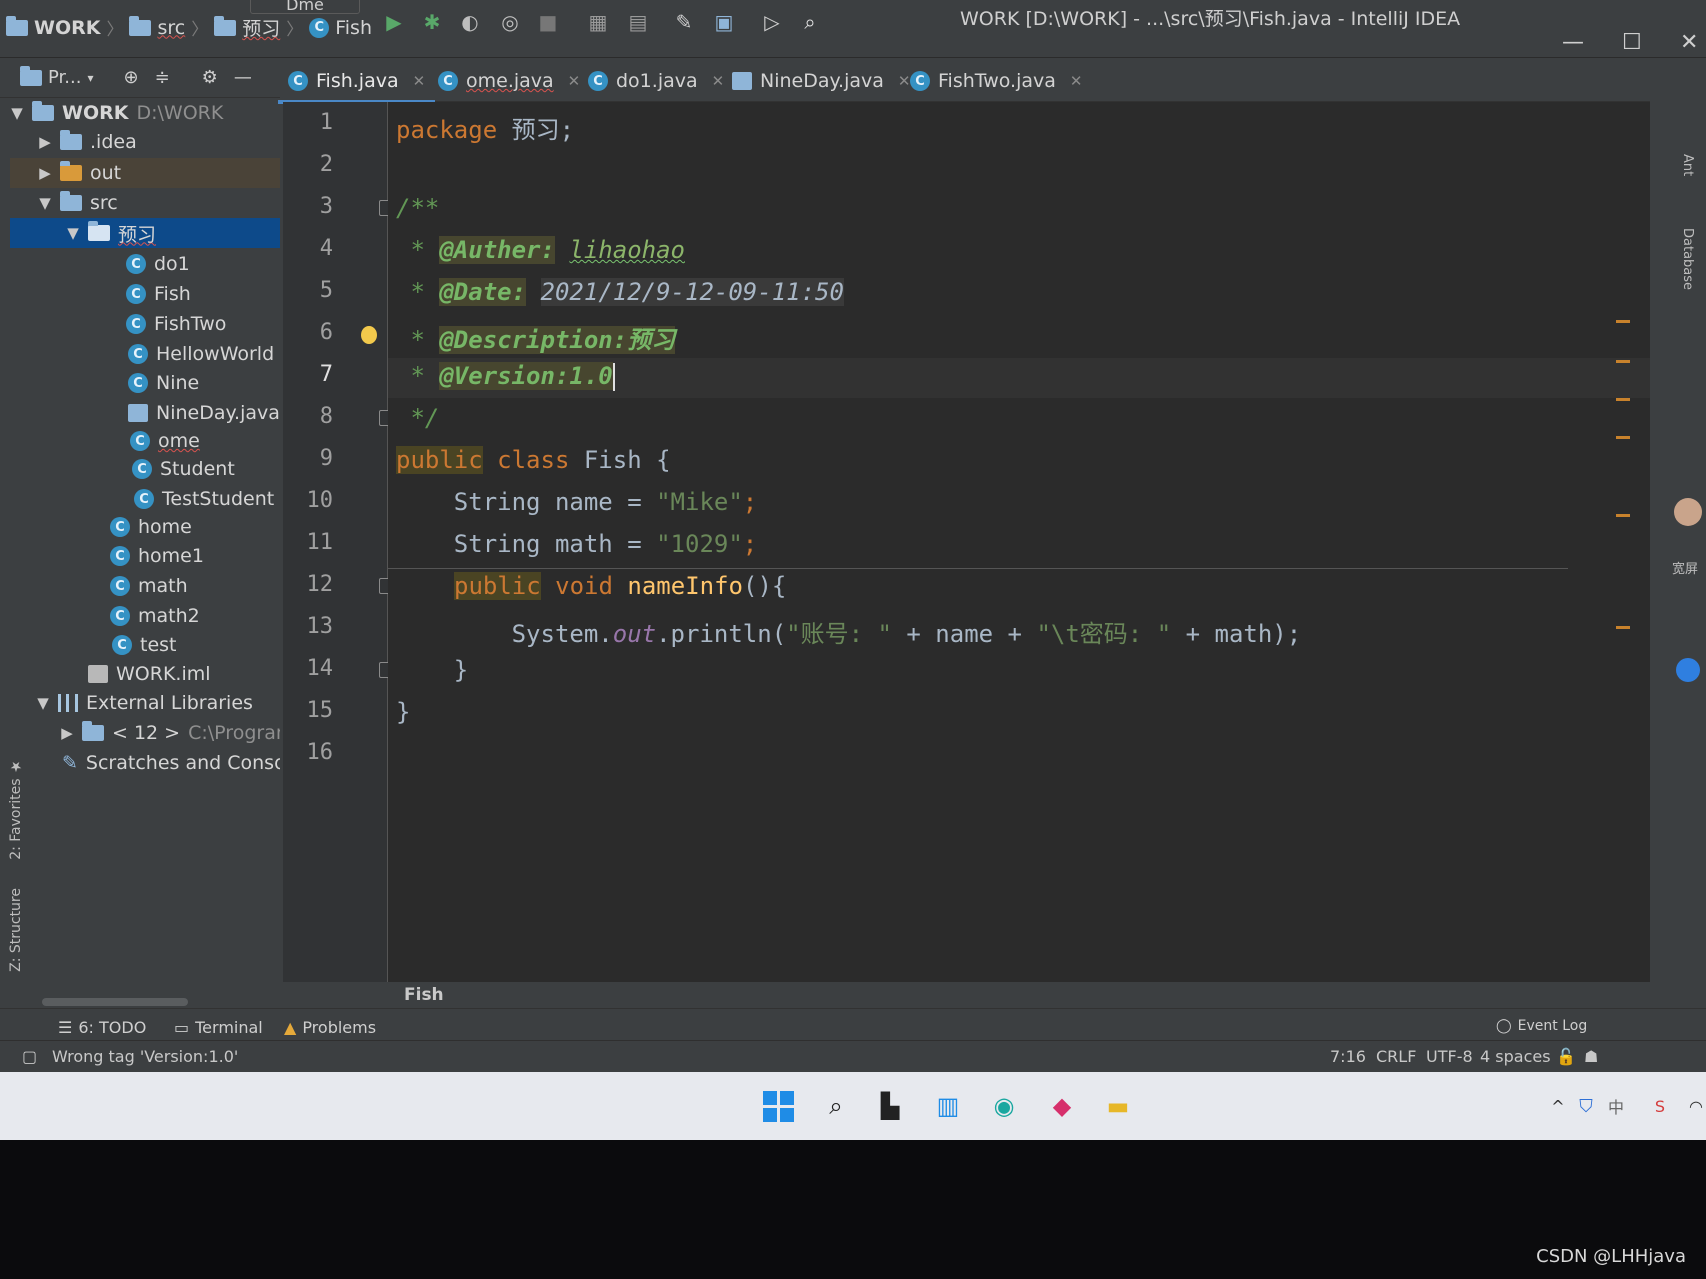 The height and width of the screenshot is (1279, 1706). What do you see at coordinates (1118, 1106) in the screenshot?
I see `file-explorer-icon: ▬` at bounding box center [1118, 1106].